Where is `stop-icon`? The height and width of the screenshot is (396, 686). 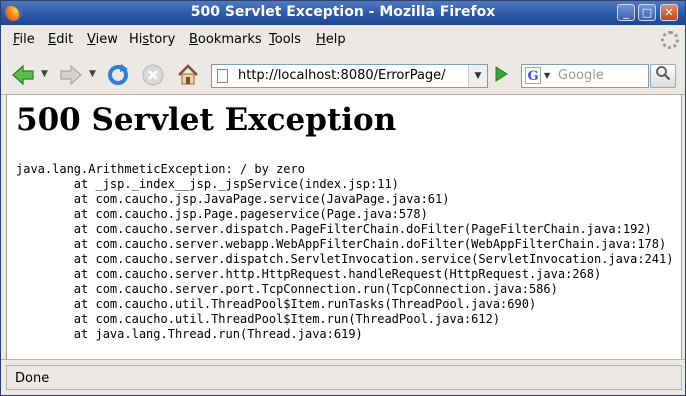 stop-icon is located at coordinates (153, 75).